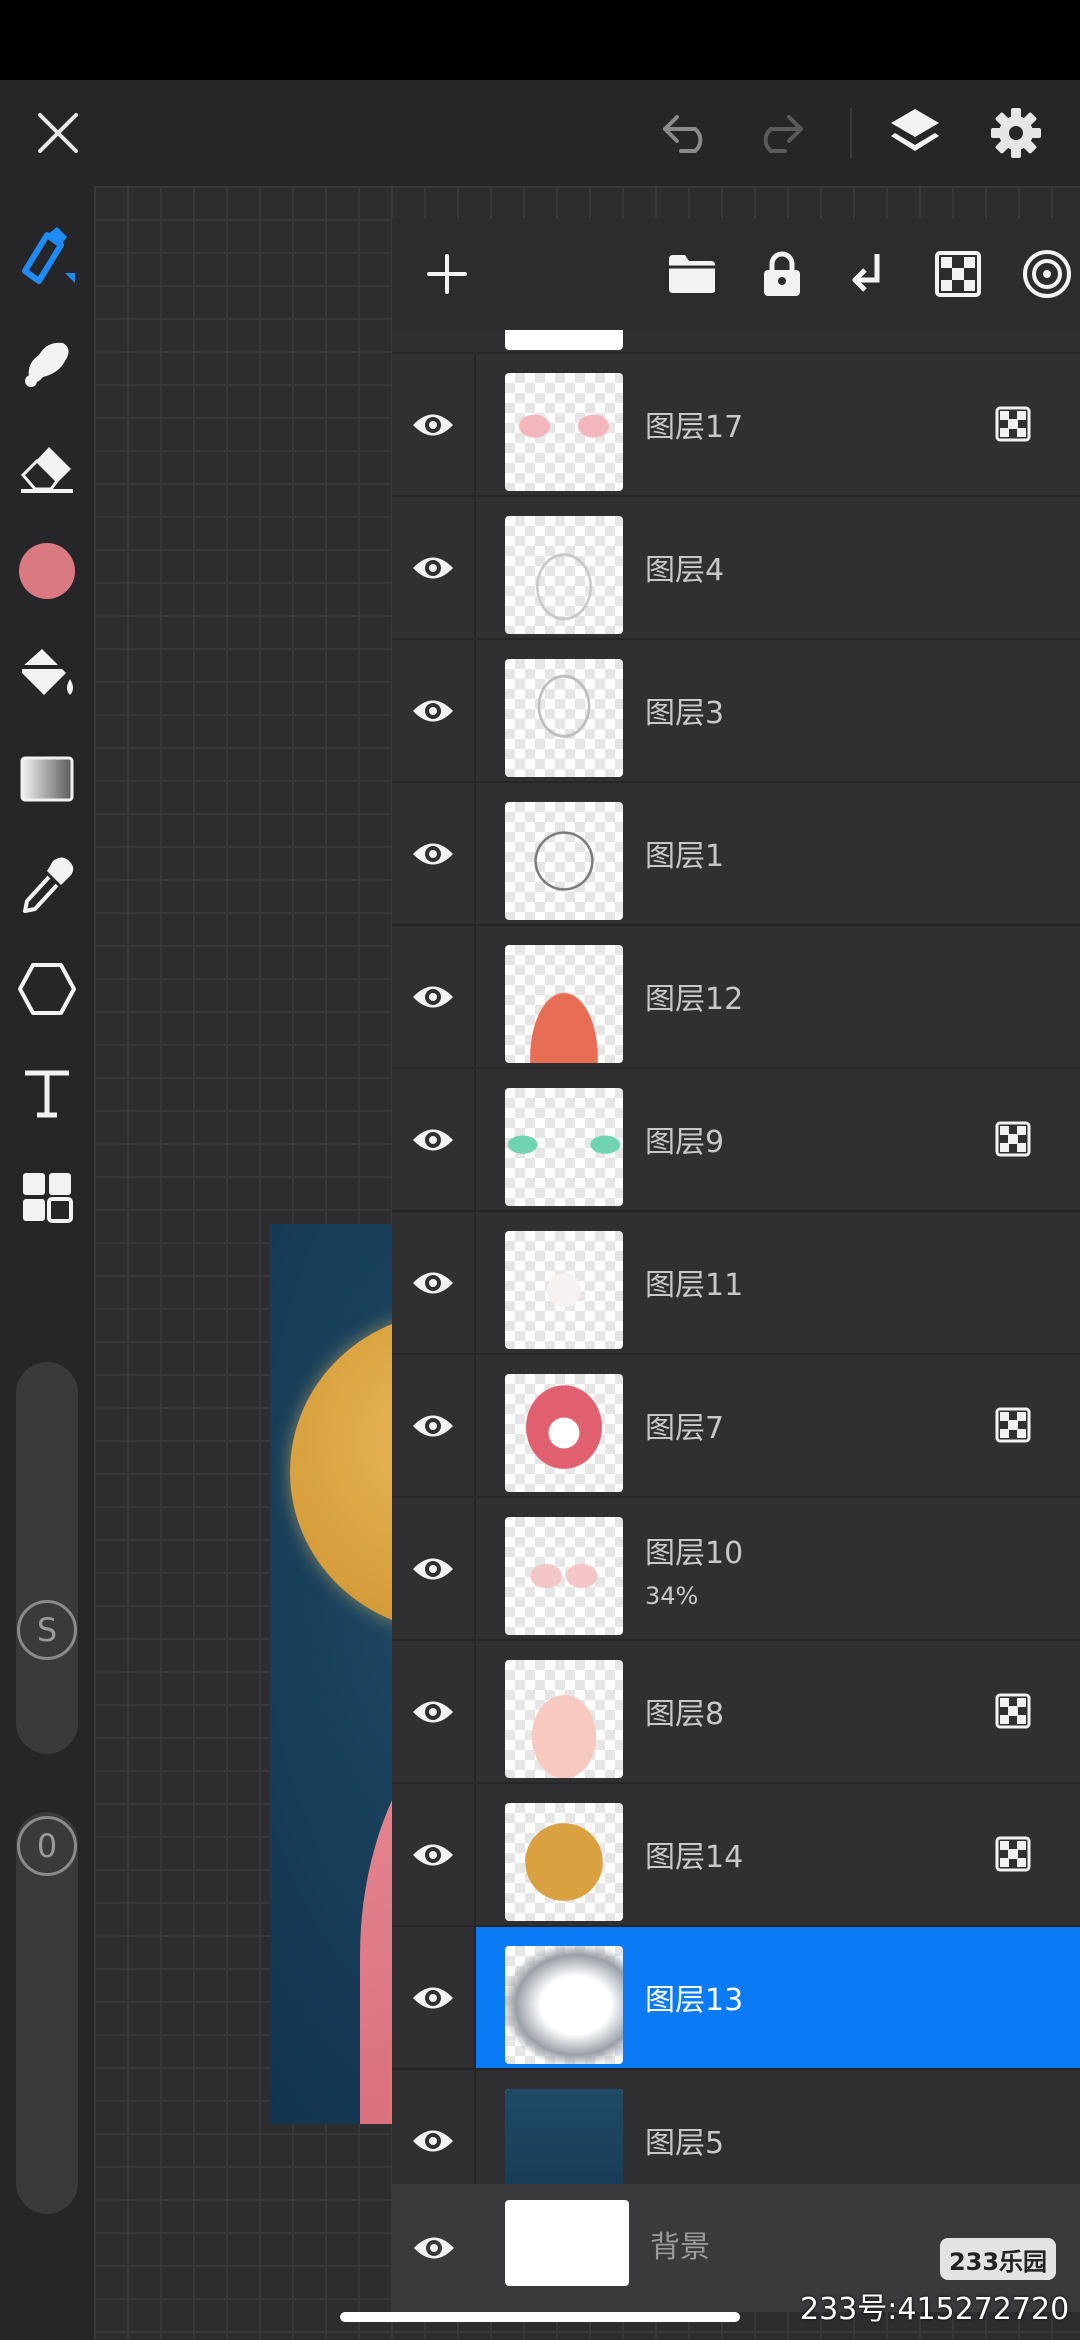 The image size is (1080, 2340). What do you see at coordinates (694, 2000) in the screenshot?
I see `layer-name: 图层13` at bounding box center [694, 2000].